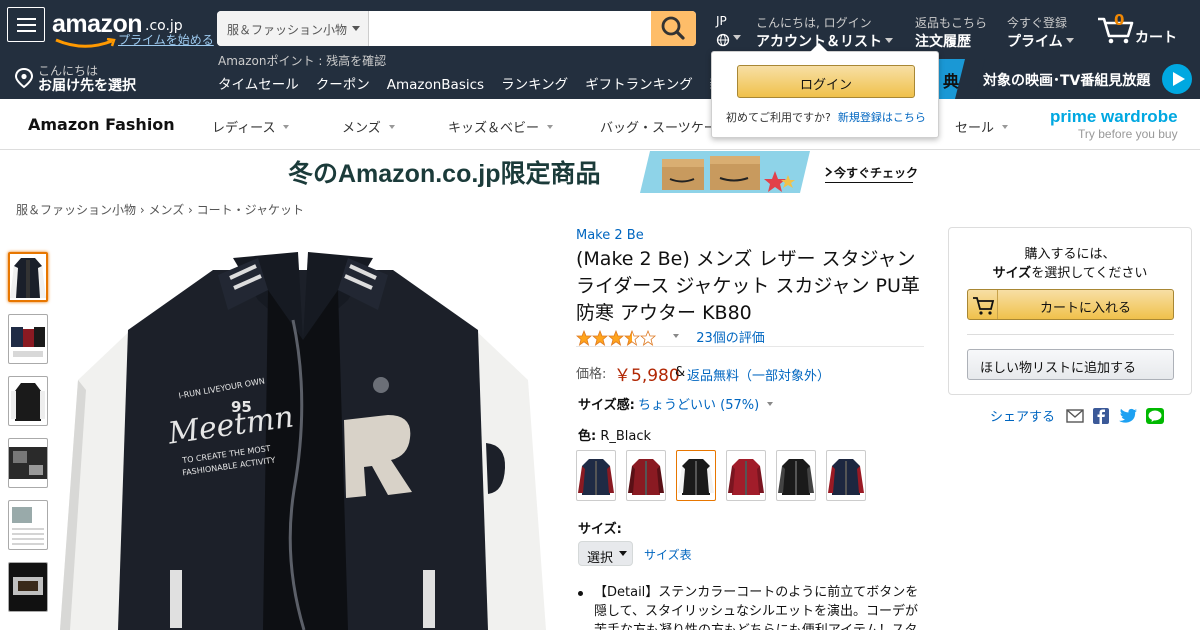 This screenshot has height=630, width=1200. Describe the element at coordinates (882, 117) in the screenshot. I see `register-link: 新規登録はこちら` at that location.